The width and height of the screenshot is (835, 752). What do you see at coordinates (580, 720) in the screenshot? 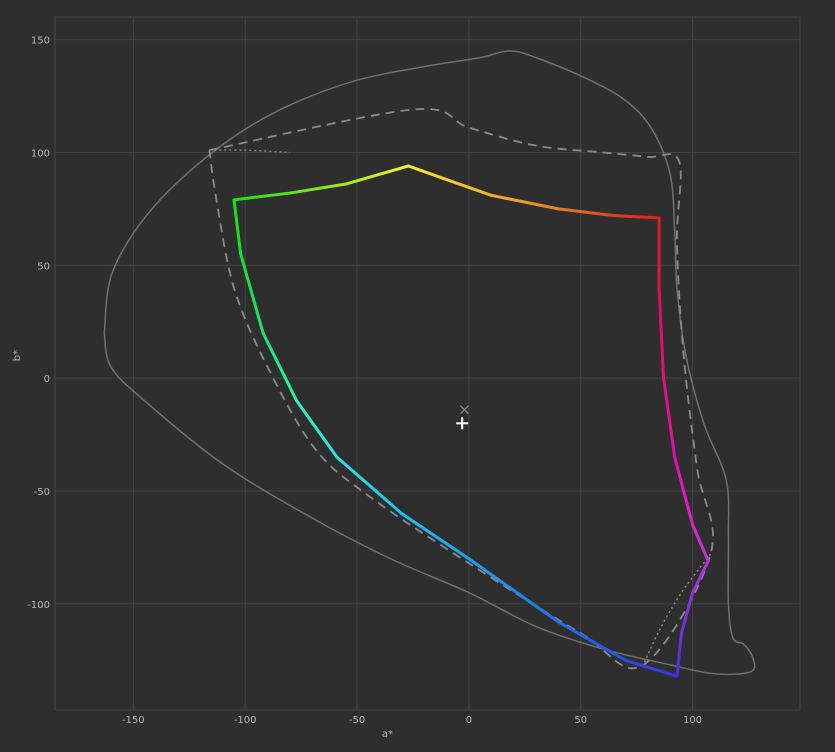
I see `x-tick-label: 50` at bounding box center [580, 720].